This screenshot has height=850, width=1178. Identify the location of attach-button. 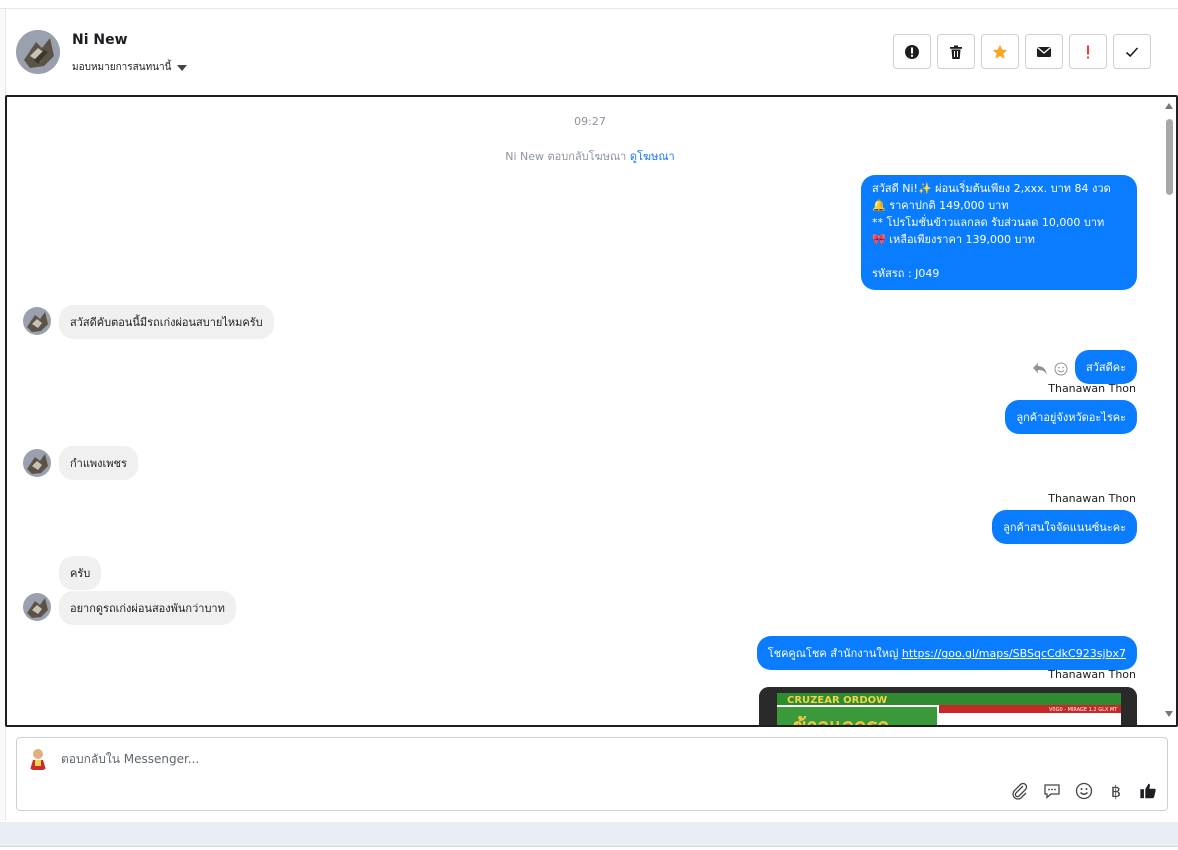
(1020, 791).